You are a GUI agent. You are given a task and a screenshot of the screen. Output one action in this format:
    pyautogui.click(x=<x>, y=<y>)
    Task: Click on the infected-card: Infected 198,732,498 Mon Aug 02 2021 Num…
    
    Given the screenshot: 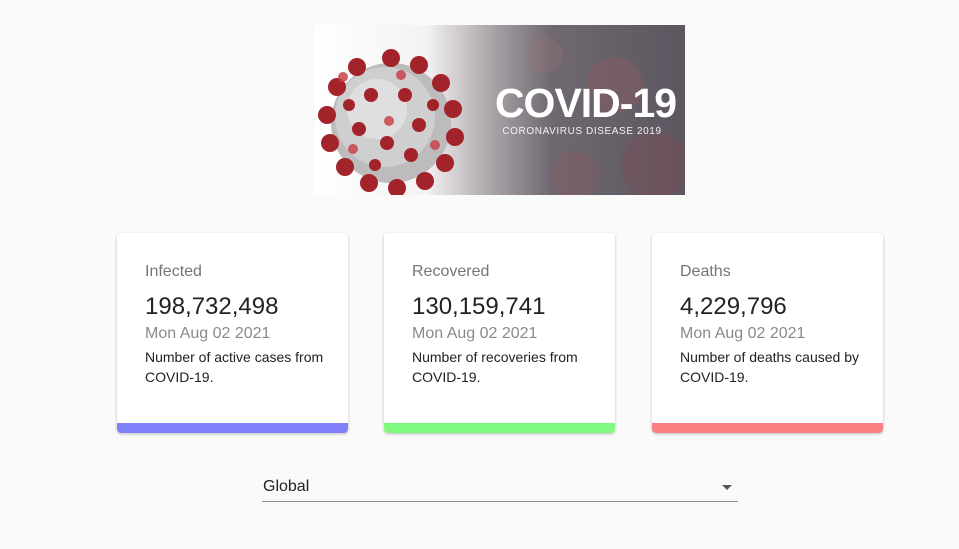 What is the action you would take?
    pyautogui.click(x=232, y=333)
    